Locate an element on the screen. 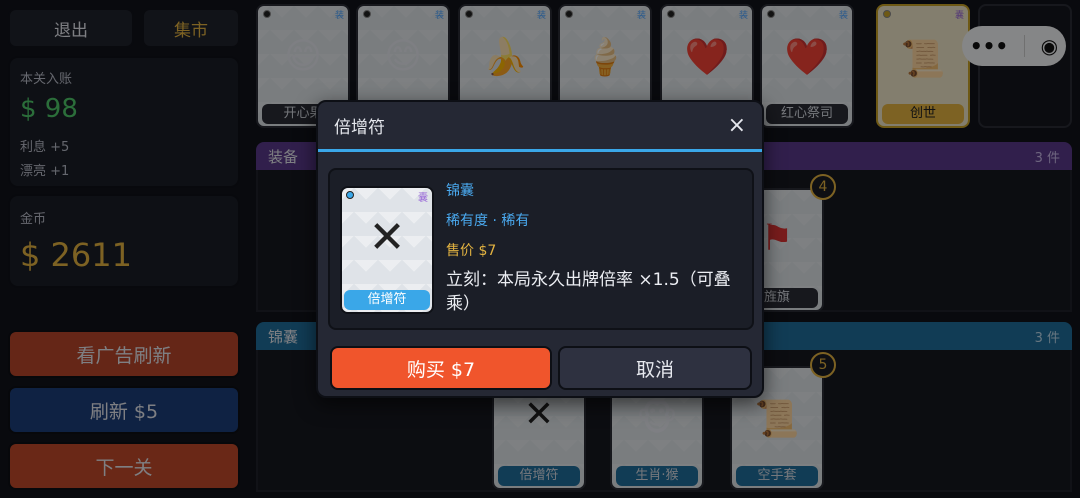 The image size is (1080, 498). item-card-caption: 倍增符 is located at coordinates (387, 300).